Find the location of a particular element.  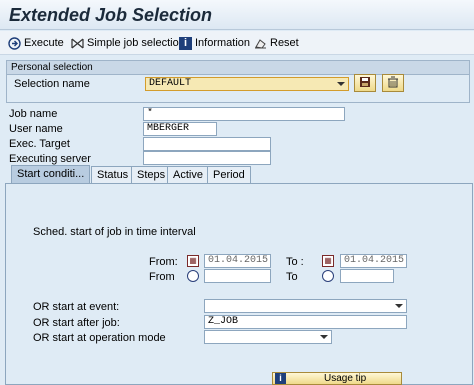

from-date-label: From: is located at coordinates (163, 262).